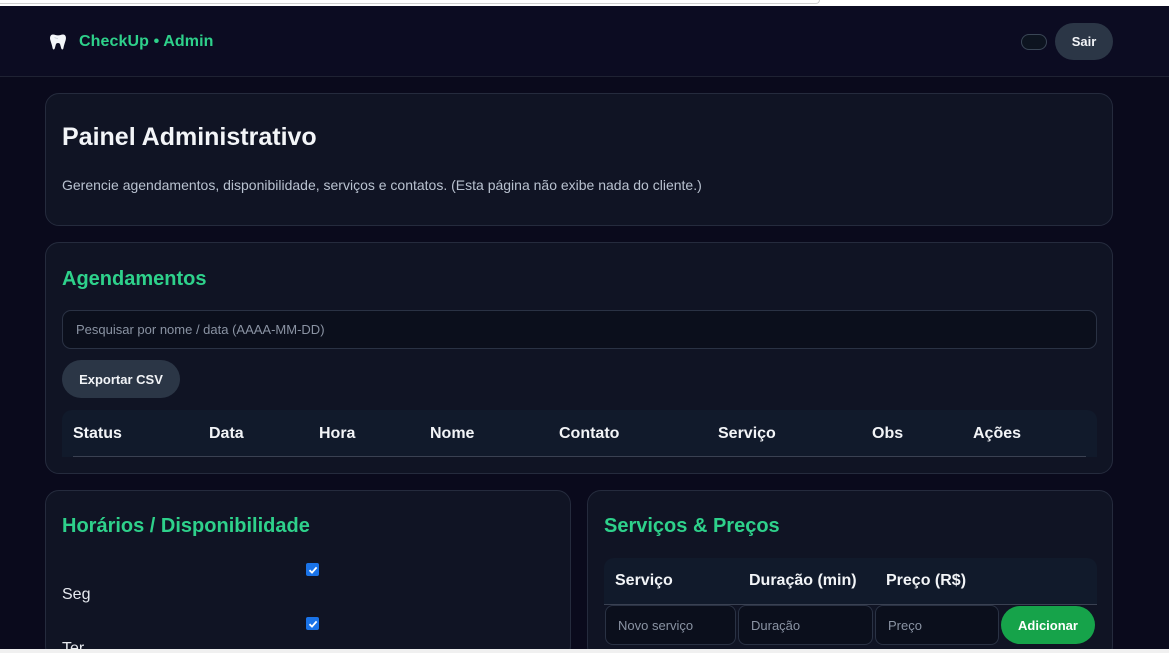 This screenshot has width=1169, height=653. Describe the element at coordinates (584, 651) in the screenshot. I see `window-bottom-edge` at that location.